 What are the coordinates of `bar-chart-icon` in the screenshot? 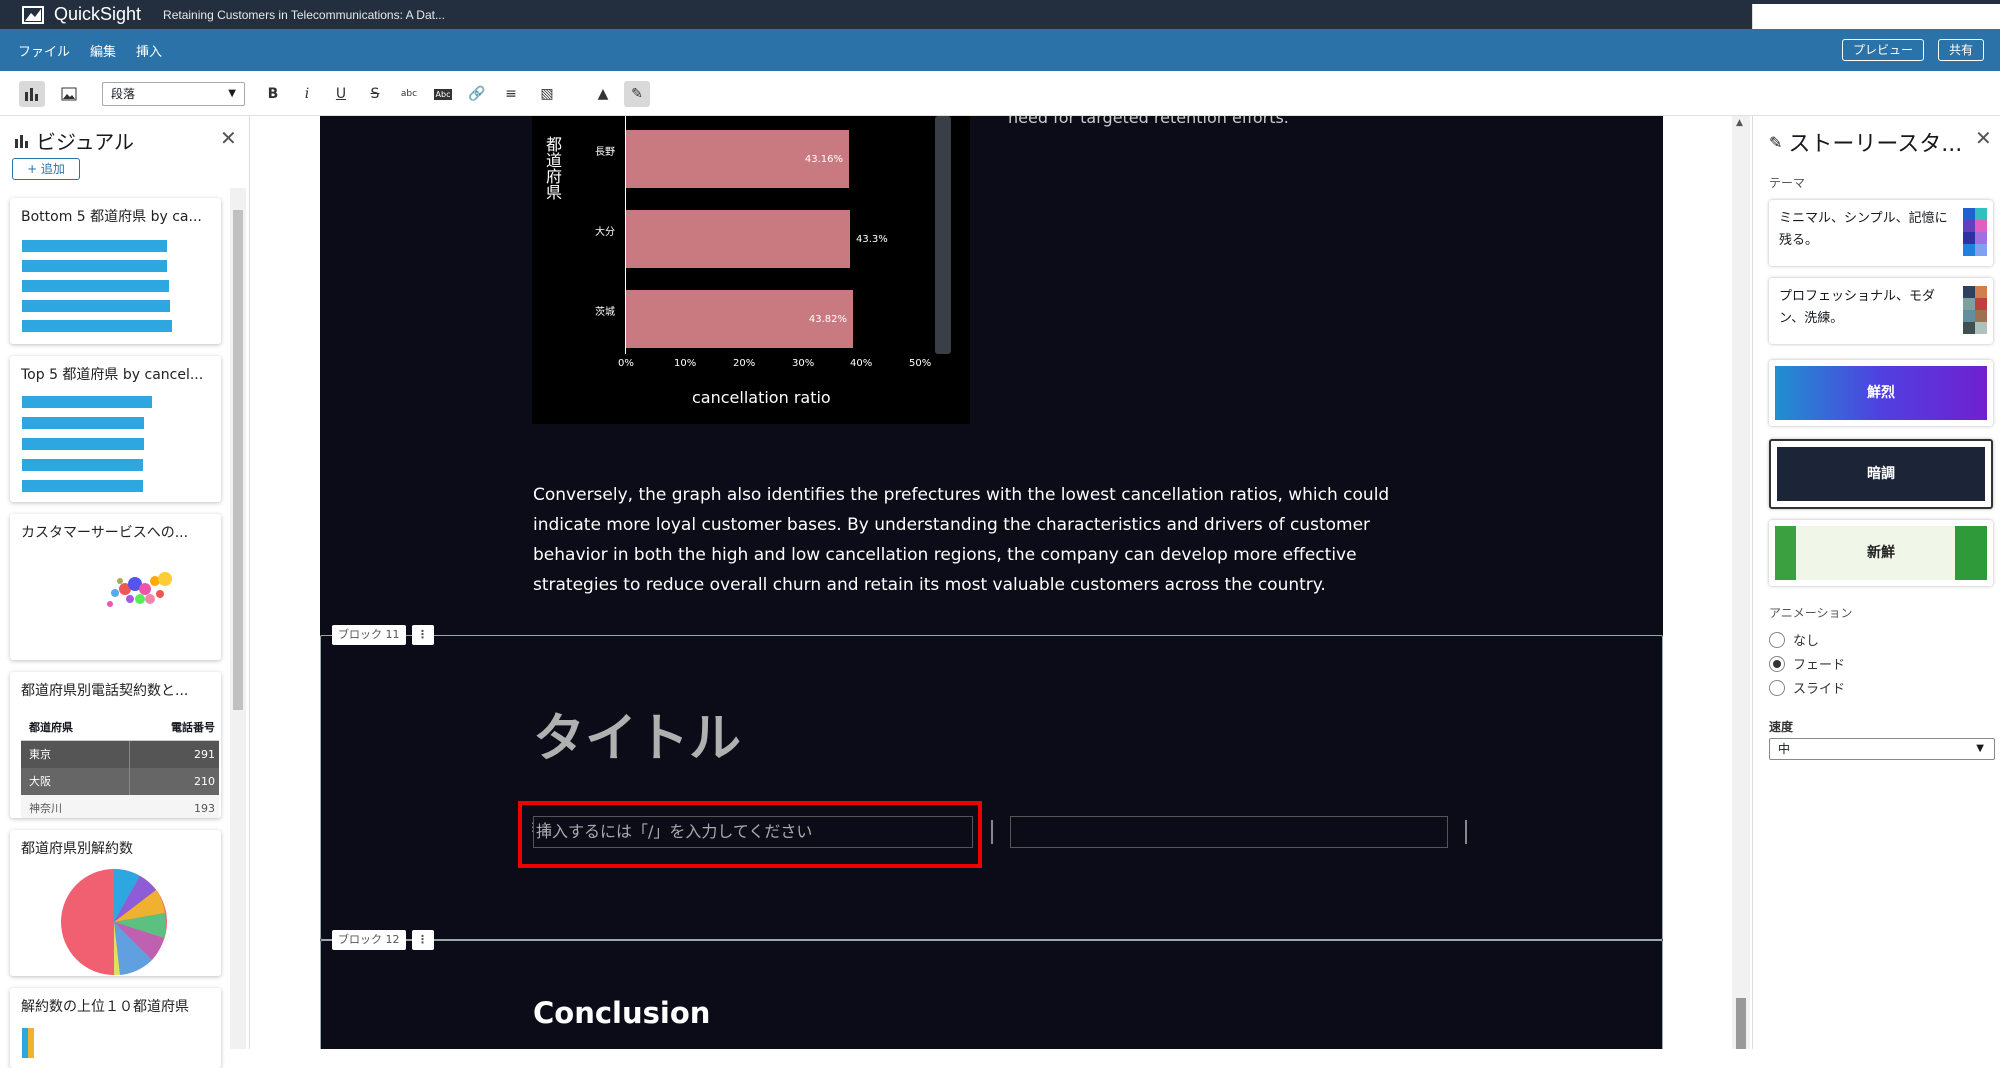 It's located at (21, 141).